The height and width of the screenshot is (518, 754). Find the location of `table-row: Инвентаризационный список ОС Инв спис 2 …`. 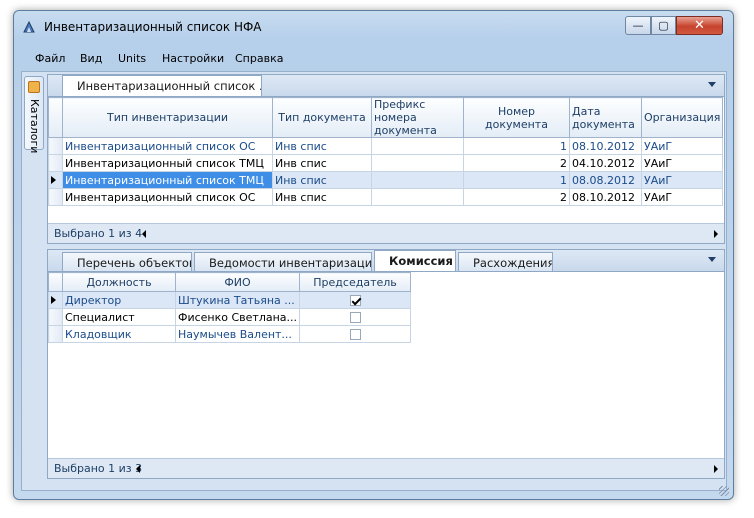

table-row: Инвентаризационный список ОС Инв спис 2 … is located at coordinates (386, 197).